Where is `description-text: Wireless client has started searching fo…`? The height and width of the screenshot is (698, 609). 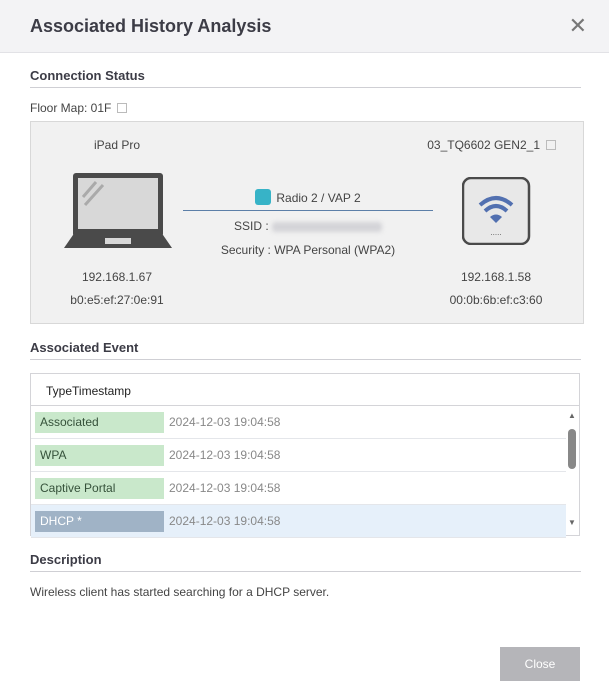
description-text: Wireless client has started searching fo… is located at coordinates (180, 592).